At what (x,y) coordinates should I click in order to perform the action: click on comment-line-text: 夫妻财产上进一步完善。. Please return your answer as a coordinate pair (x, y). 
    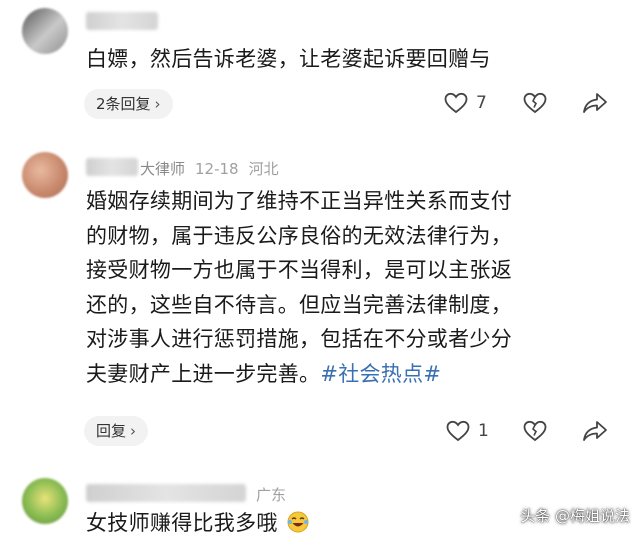
    Looking at the image, I should click on (203, 373).